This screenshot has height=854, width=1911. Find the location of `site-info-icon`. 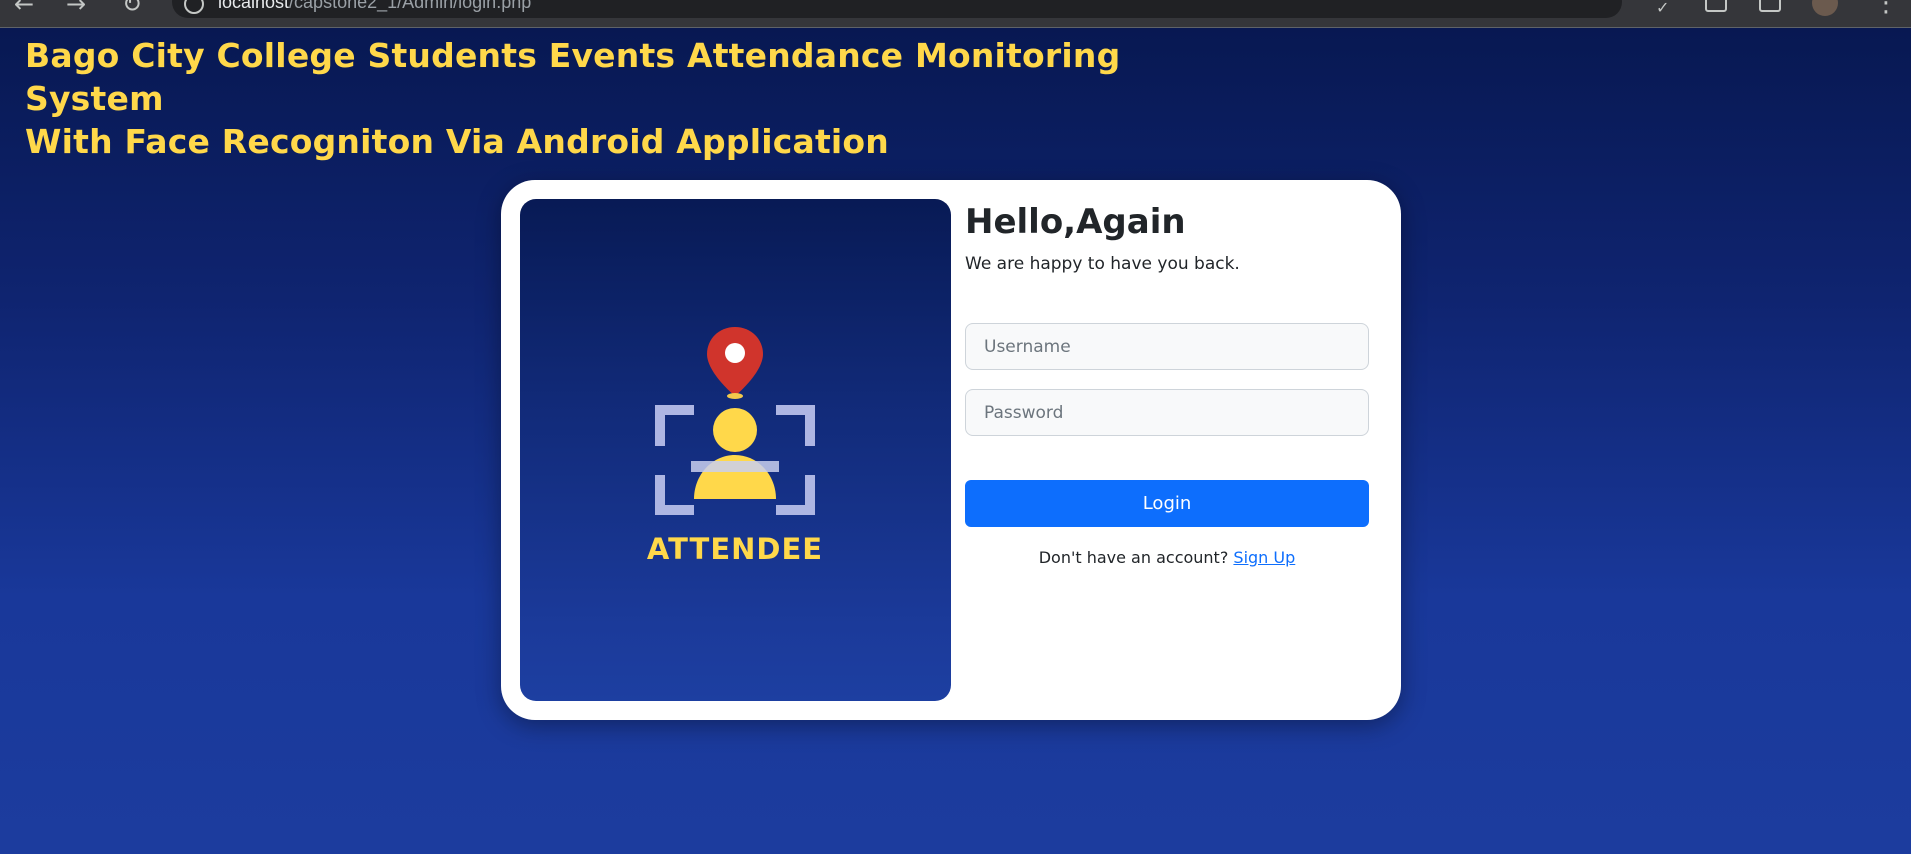

site-info-icon is located at coordinates (194, 7).